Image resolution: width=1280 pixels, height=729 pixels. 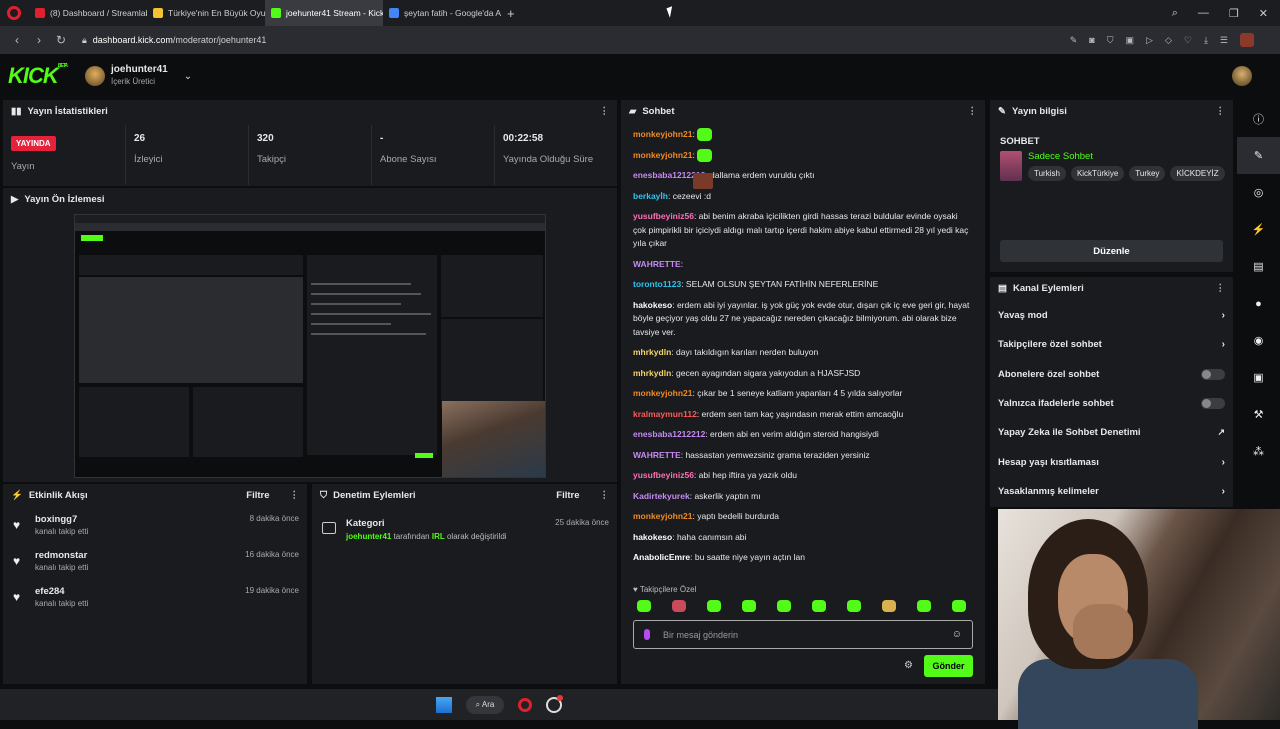 What do you see at coordinates (1111, 491) in the screenshot?
I see `channel-action-item: Yasaklanmış kelimeler ›` at bounding box center [1111, 491].